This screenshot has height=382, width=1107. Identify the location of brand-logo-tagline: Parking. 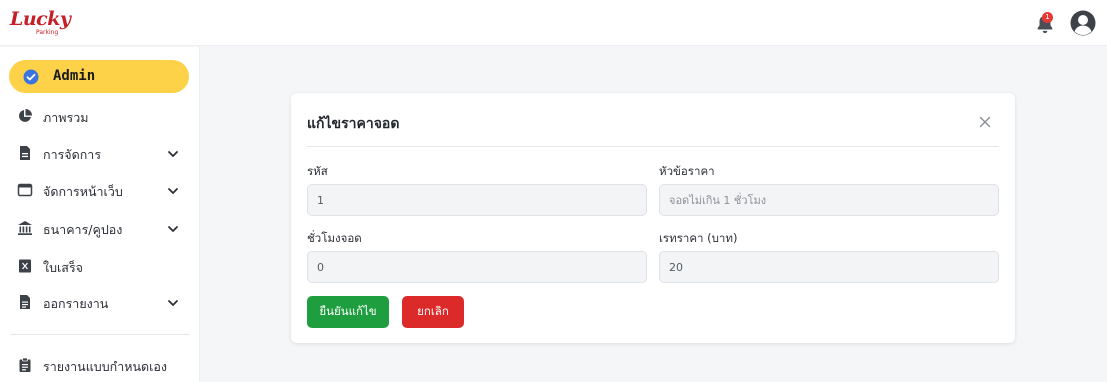
(47, 32).